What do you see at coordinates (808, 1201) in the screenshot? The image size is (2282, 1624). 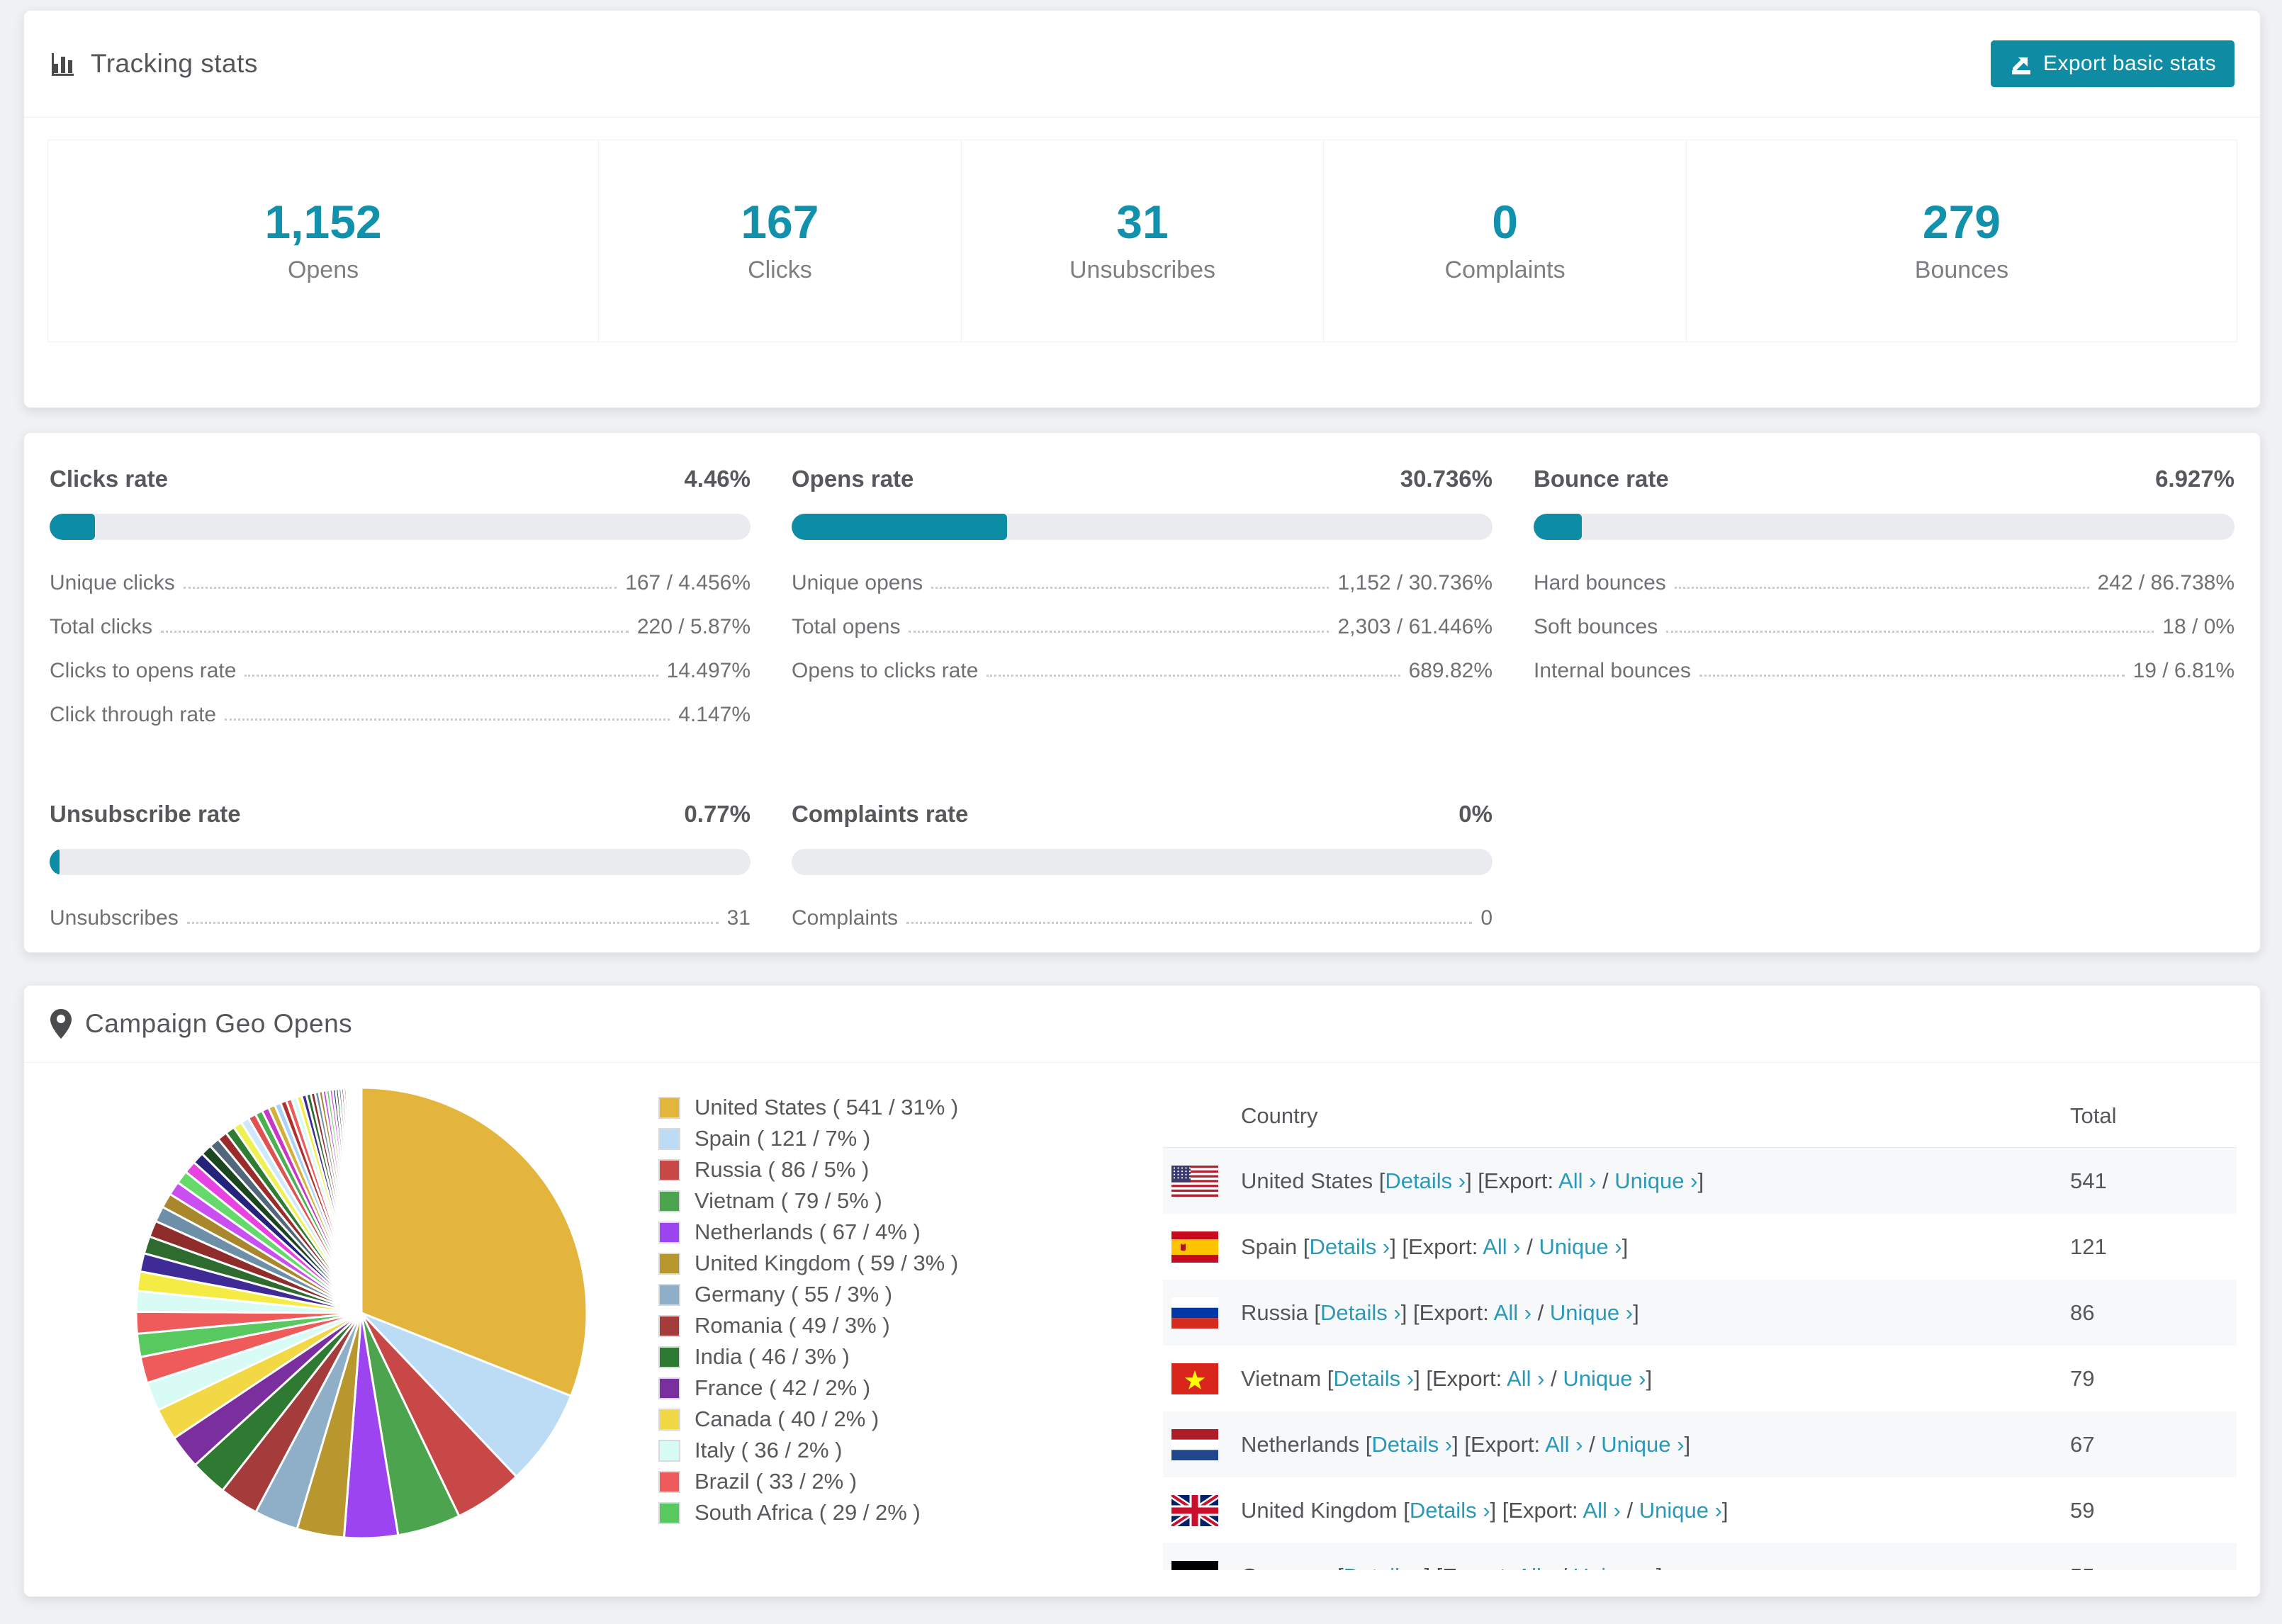 I see `legend-item-vietnam: Vietnam ( 79 / 5% )` at bounding box center [808, 1201].